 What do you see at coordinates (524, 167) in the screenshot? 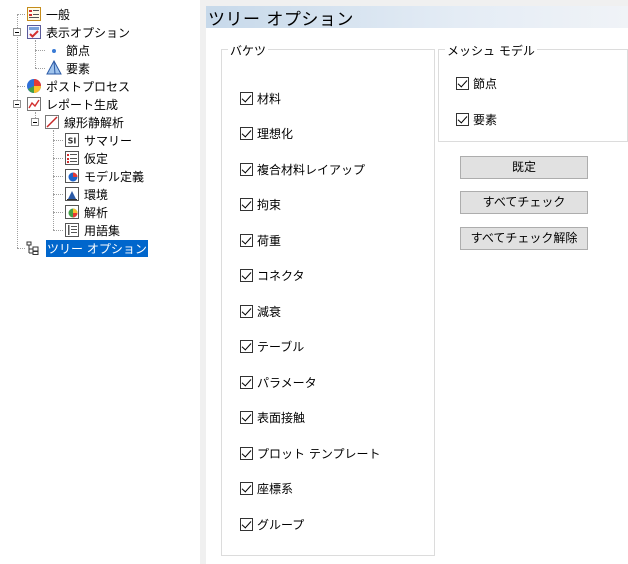
I see `default-button: 既定` at bounding box center [524, 167].